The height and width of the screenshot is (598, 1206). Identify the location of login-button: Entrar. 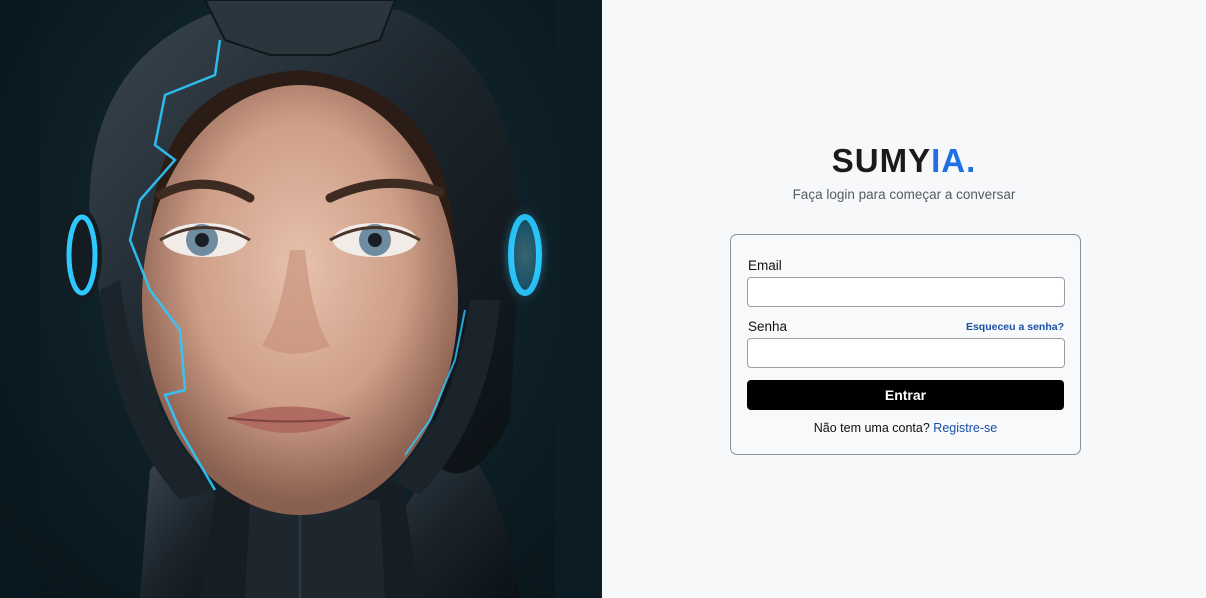
(905, 395).